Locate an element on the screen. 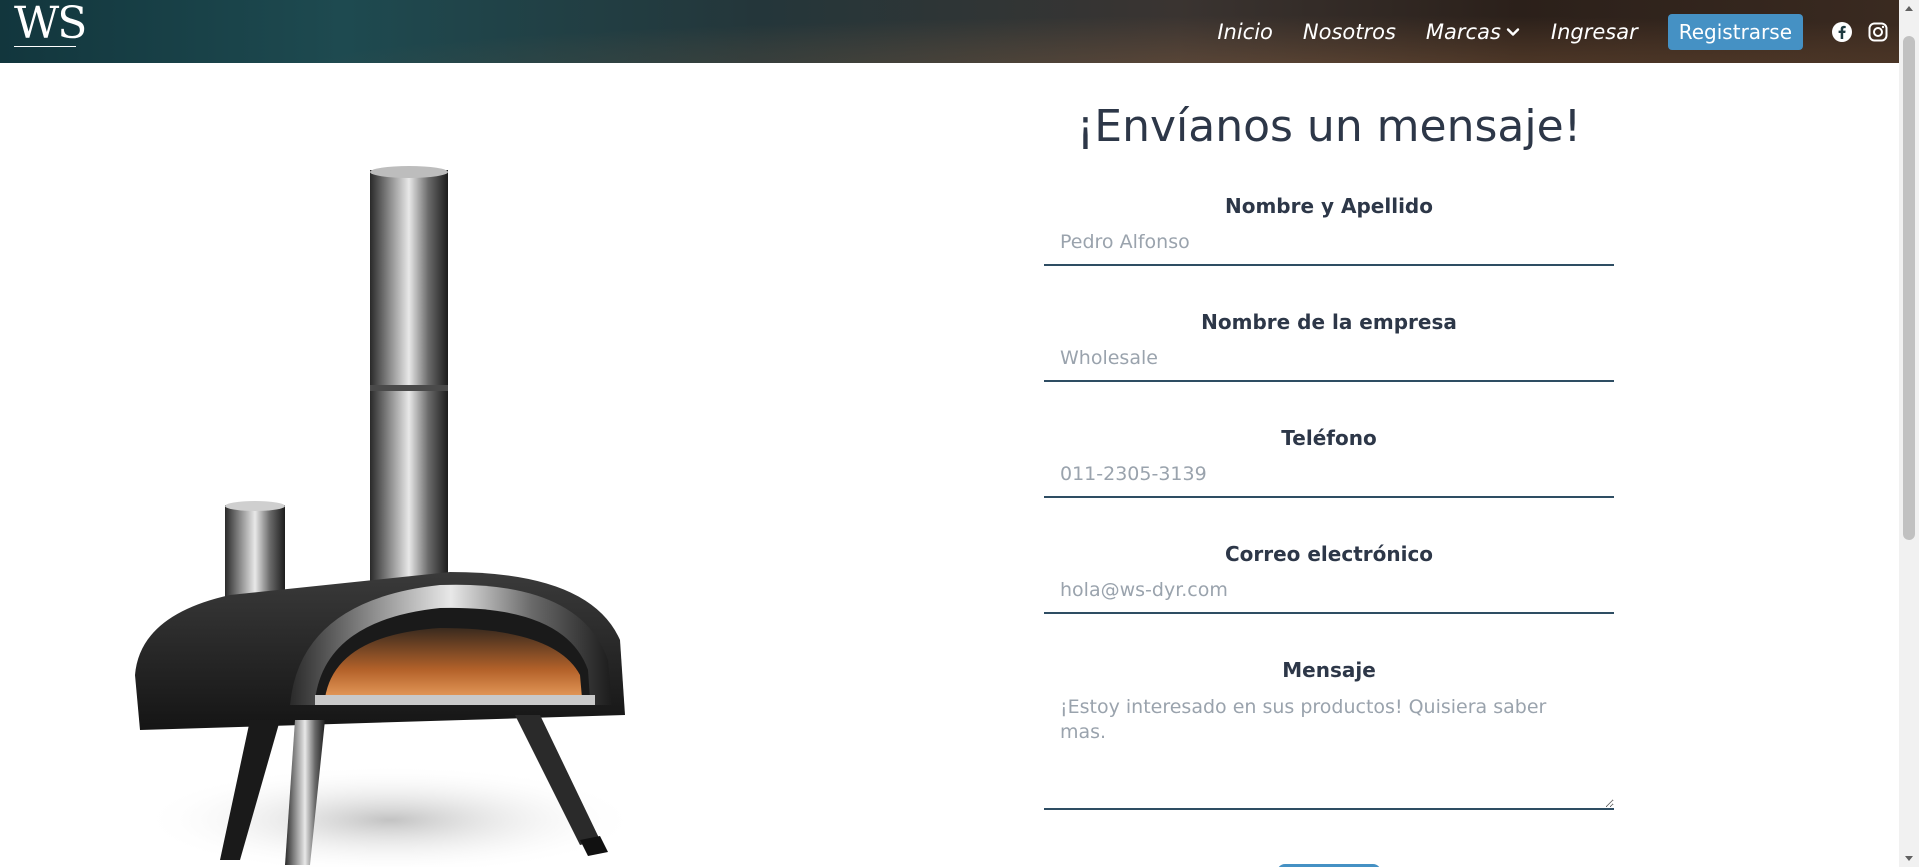 Image resolution: width=1919 pixels, height=867 pixels. nombre-input is located at coordinates (1329, 242).